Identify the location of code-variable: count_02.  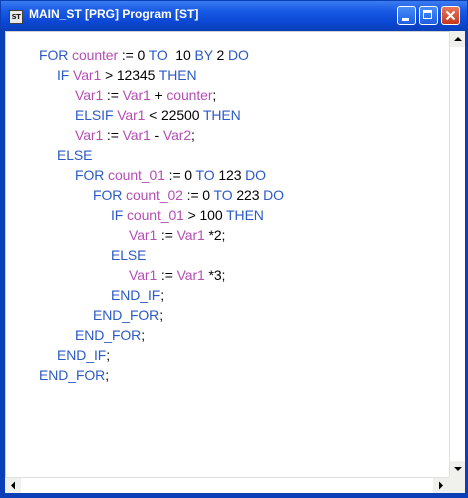
(154, 195).